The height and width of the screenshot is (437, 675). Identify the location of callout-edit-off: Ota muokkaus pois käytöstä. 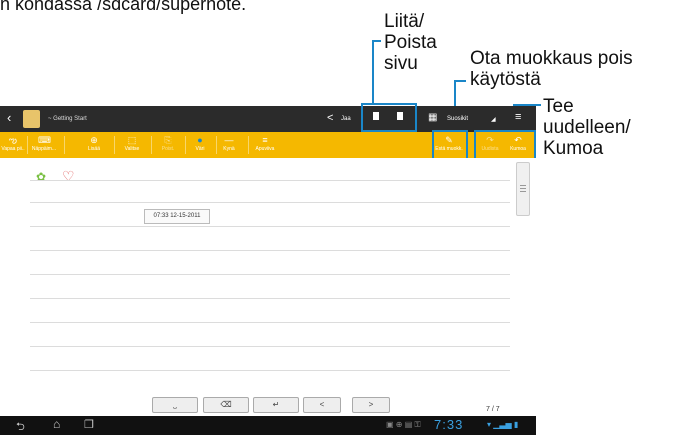
(551, 69).